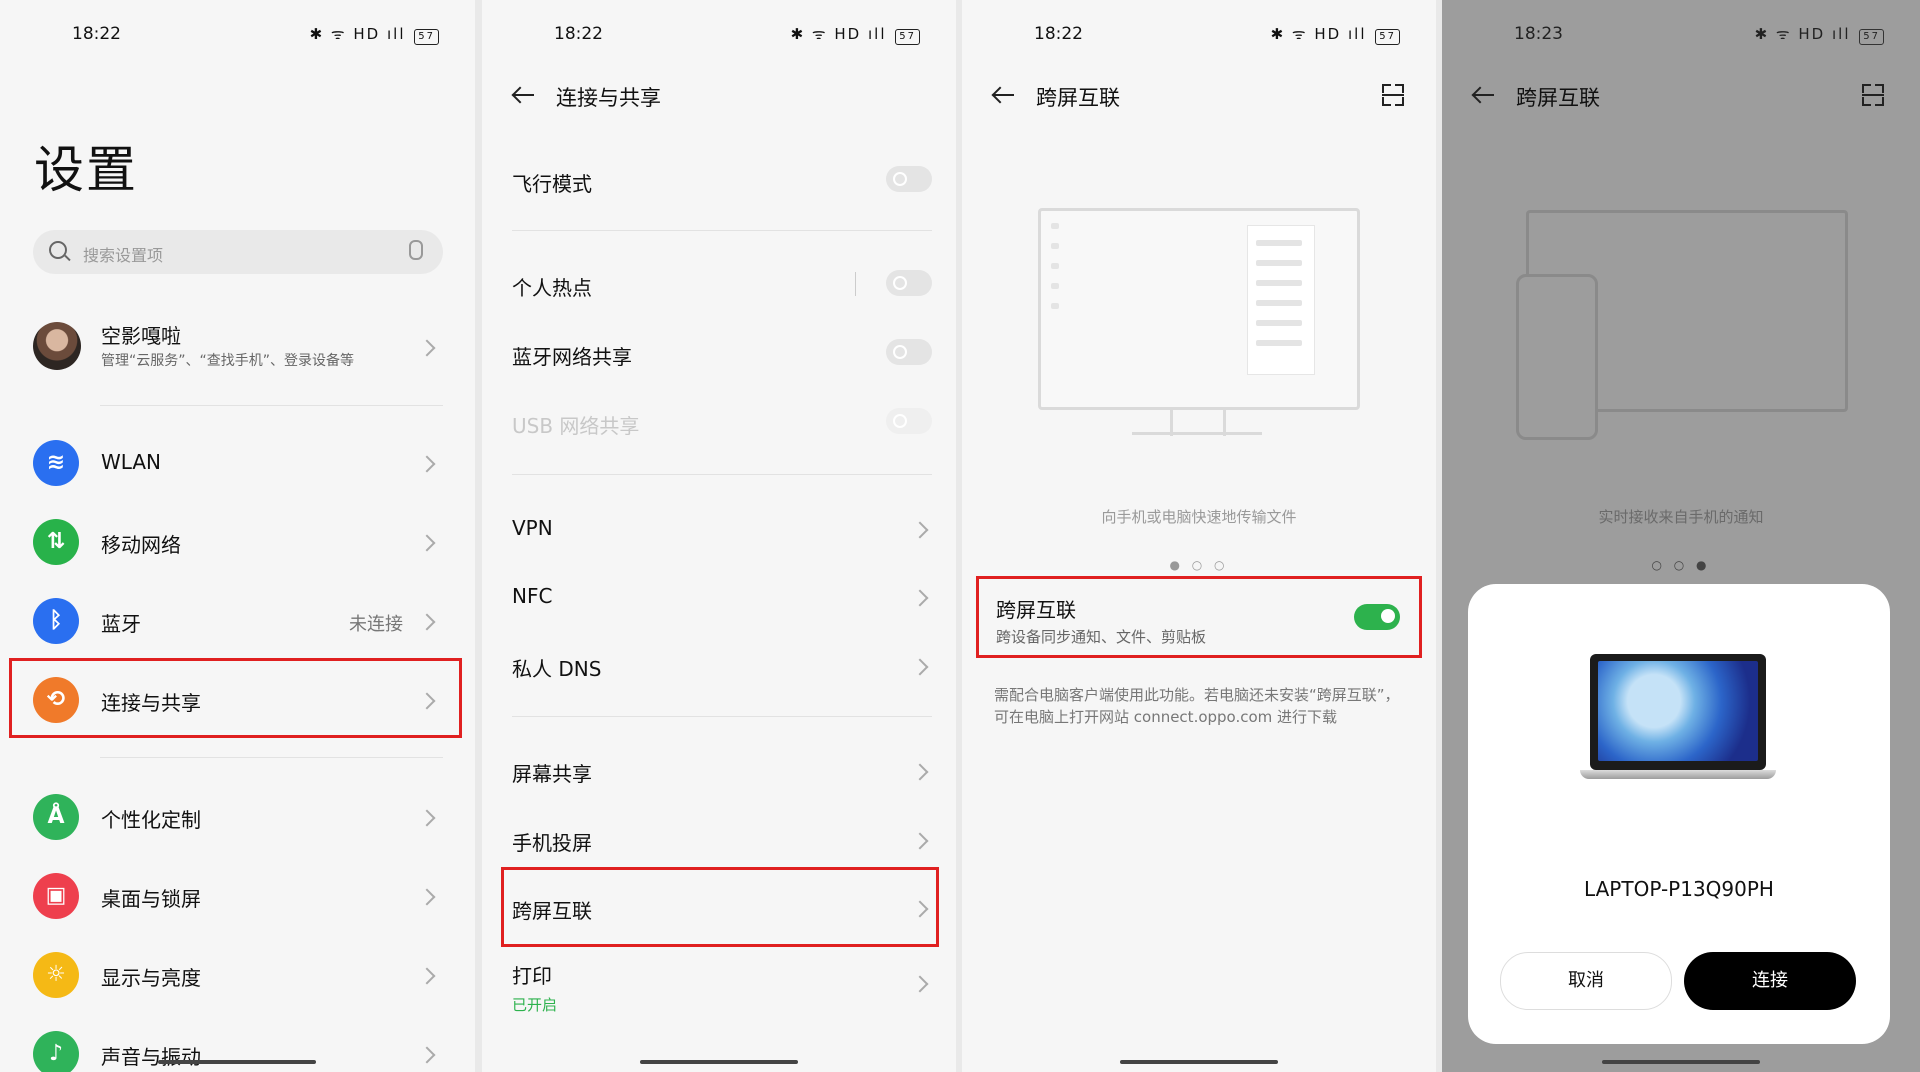 The height and width of the screenshot is (1072, 1920). Describe the element at coordinates (56, 1051) in the screenshot. I see `bell-icon: ♪` at that location.